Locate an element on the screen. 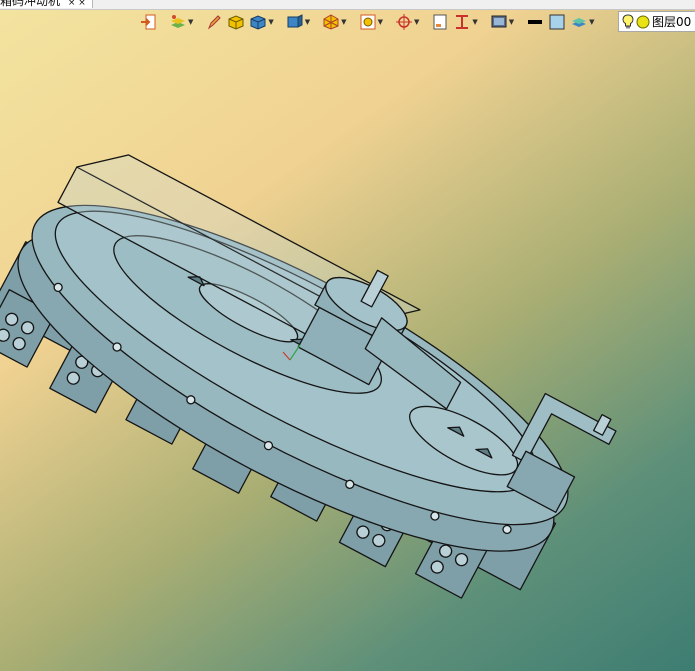 This screenshot has width=695, height=671. display-button: ▼ is located at coordinates (502, 22).